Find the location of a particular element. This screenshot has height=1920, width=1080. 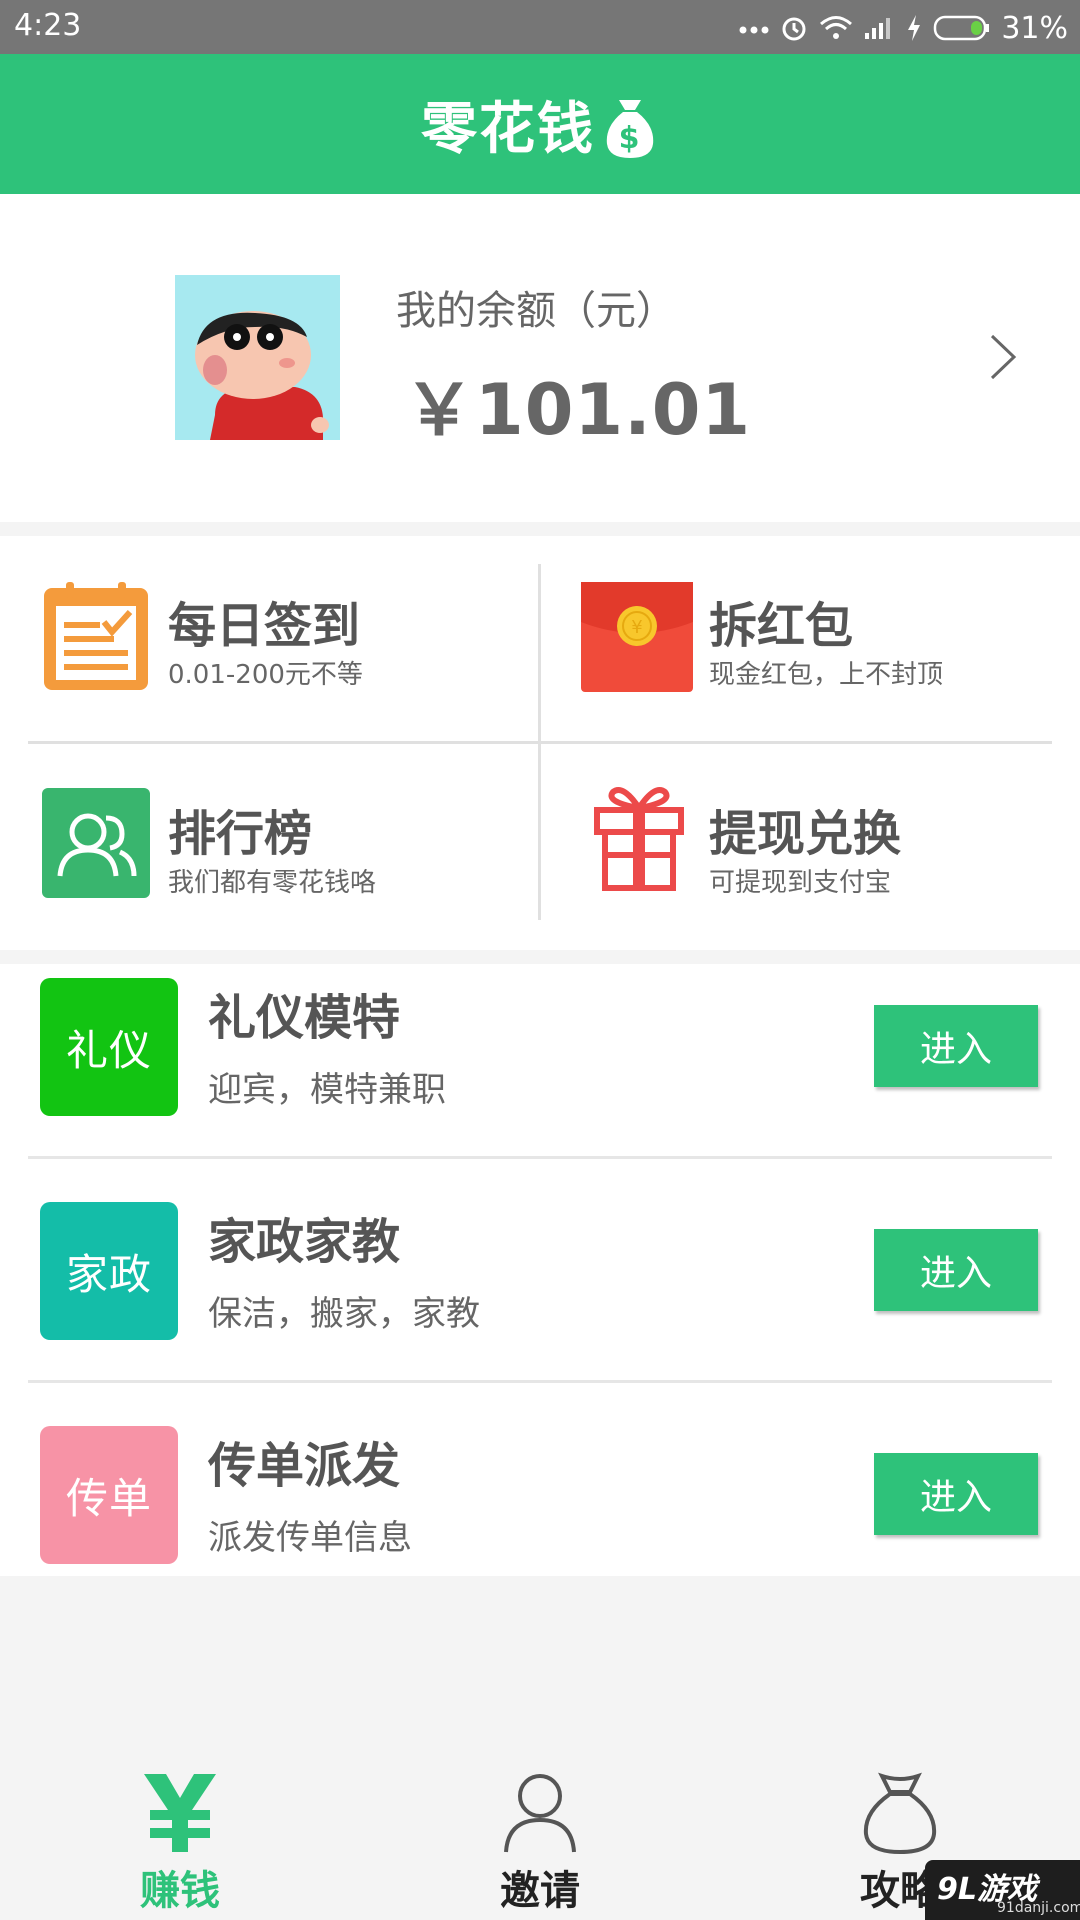

tab-label: 邀请 is located at coordinates (540, 1891).